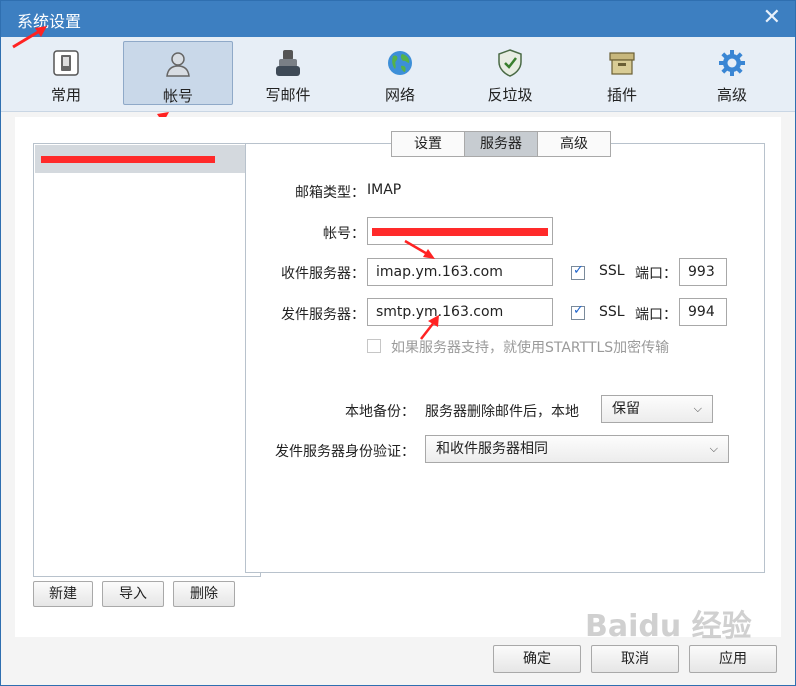  I want to click on user-icon, so click(178, 64).